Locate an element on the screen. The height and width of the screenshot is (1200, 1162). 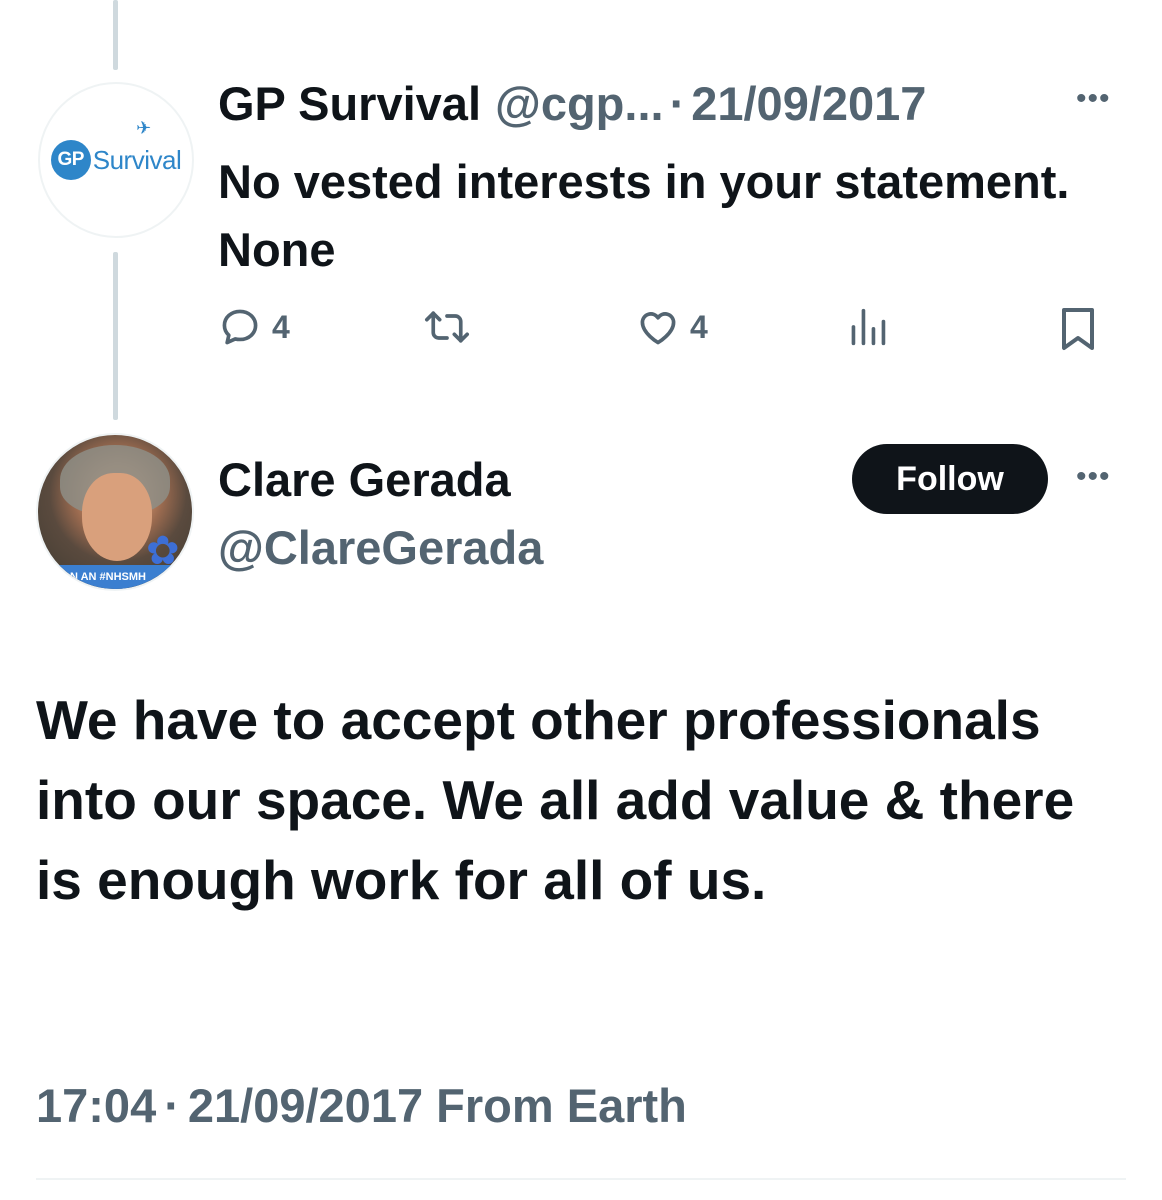
gp-logo-badge: GP is located at coordinates (70, 160).